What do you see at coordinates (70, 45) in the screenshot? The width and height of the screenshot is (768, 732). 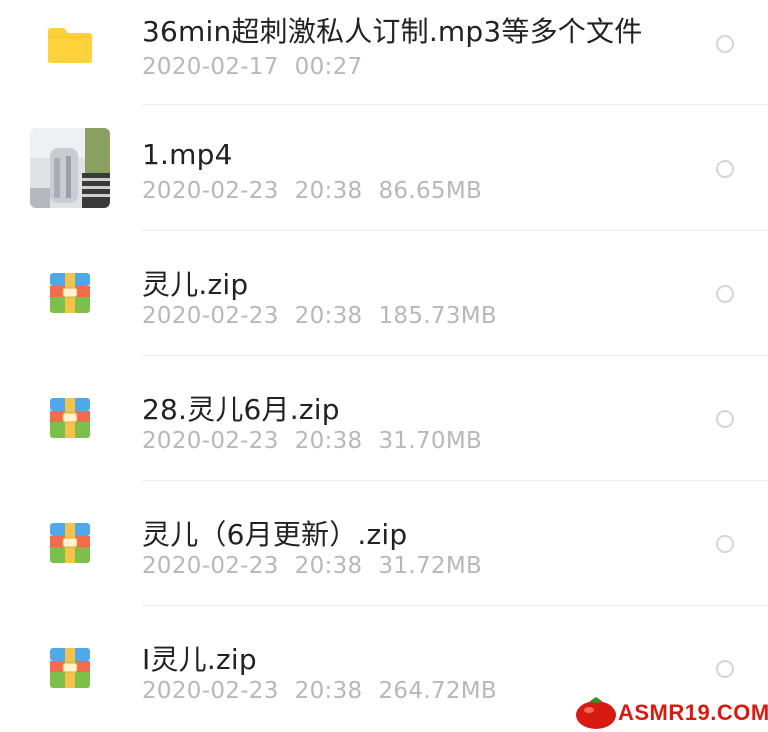 I see `folder-icon` at bounding box center [70, 45].